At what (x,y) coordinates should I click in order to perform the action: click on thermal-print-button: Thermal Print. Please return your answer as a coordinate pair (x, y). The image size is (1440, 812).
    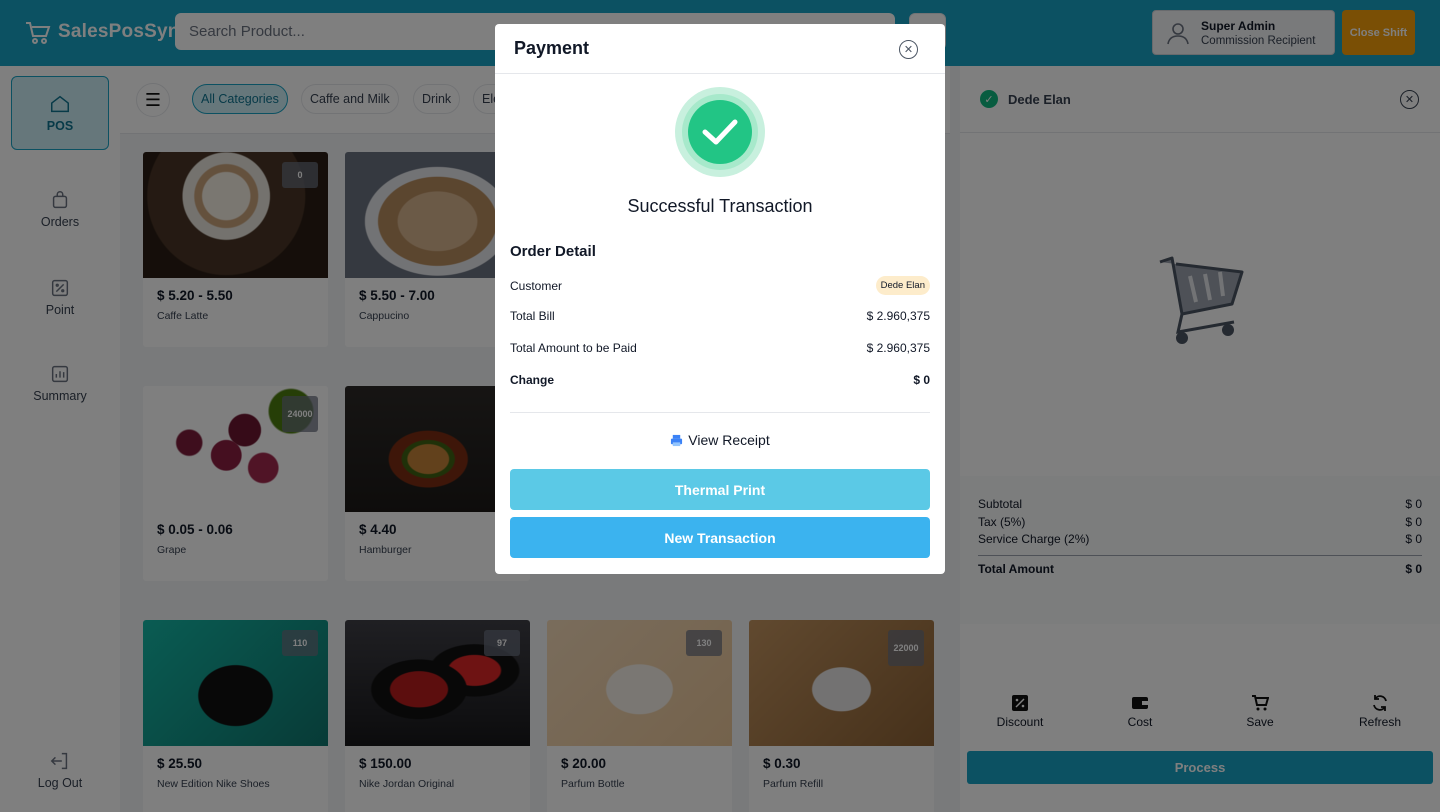
    Looking at the image, I should click on (720, 489).